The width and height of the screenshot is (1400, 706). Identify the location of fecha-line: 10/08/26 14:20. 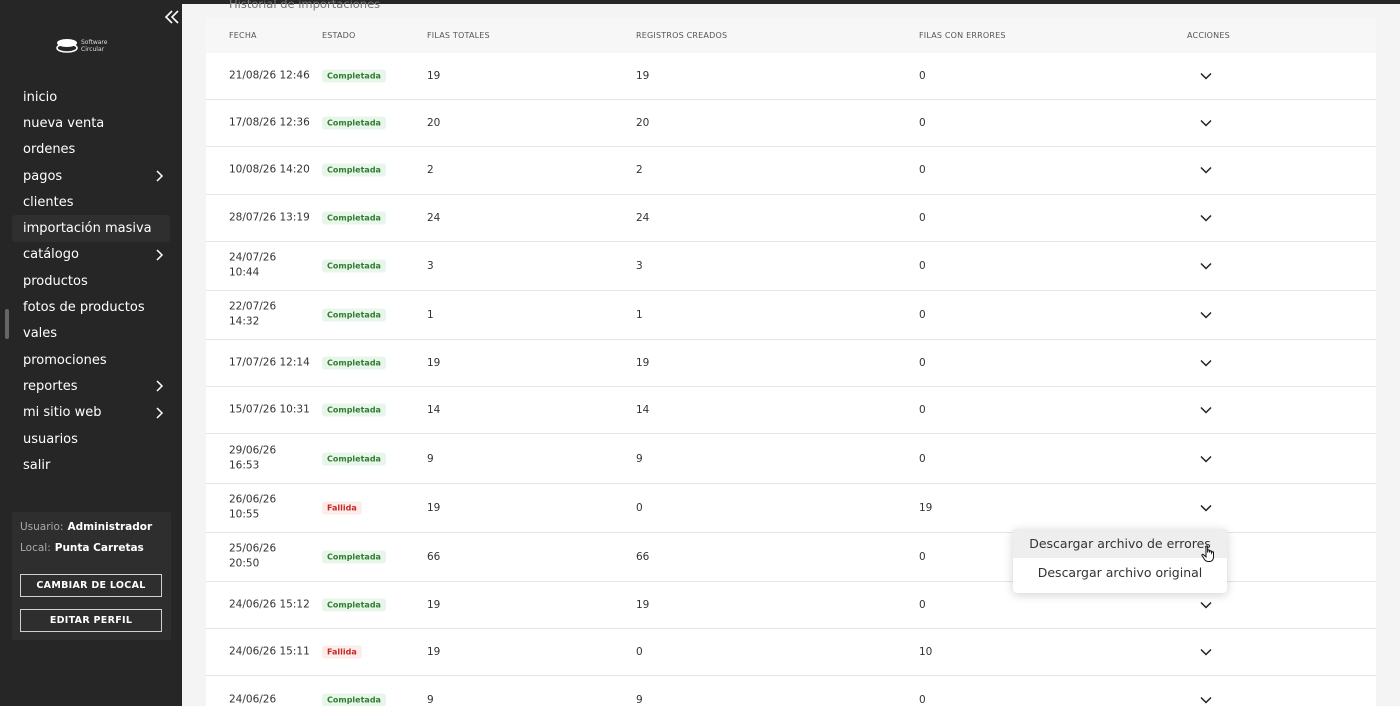
(269, 169).